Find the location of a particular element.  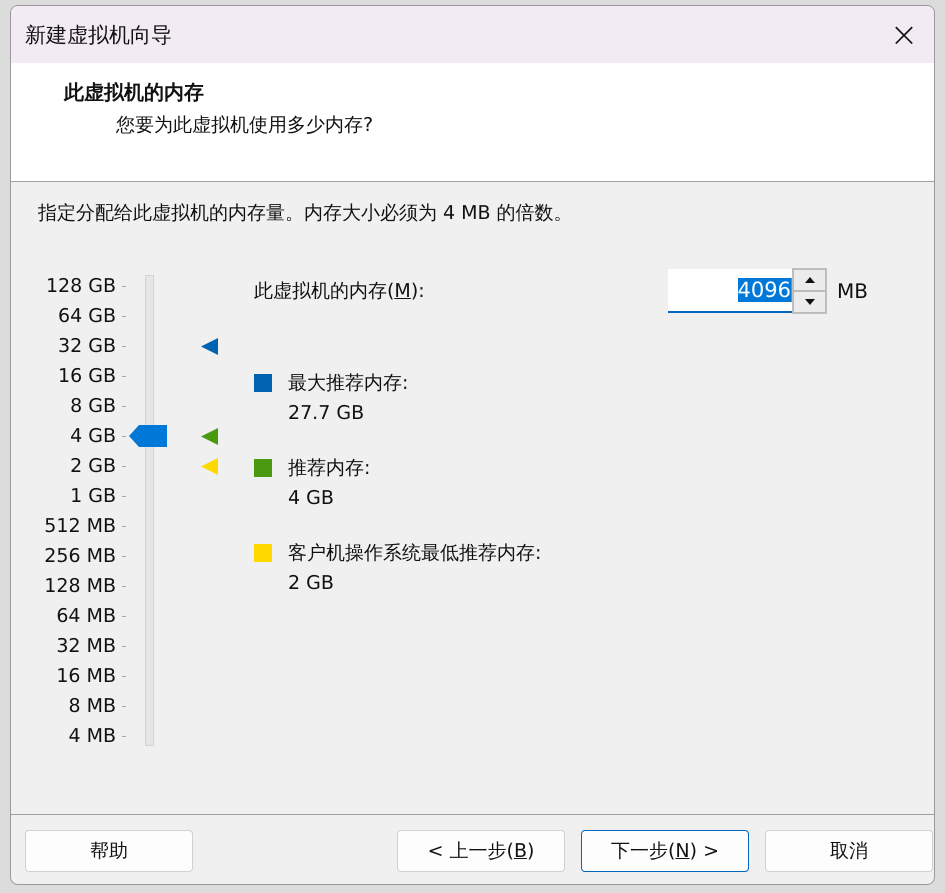

tick-label: 16 MB is located at coordinates (86, 676).